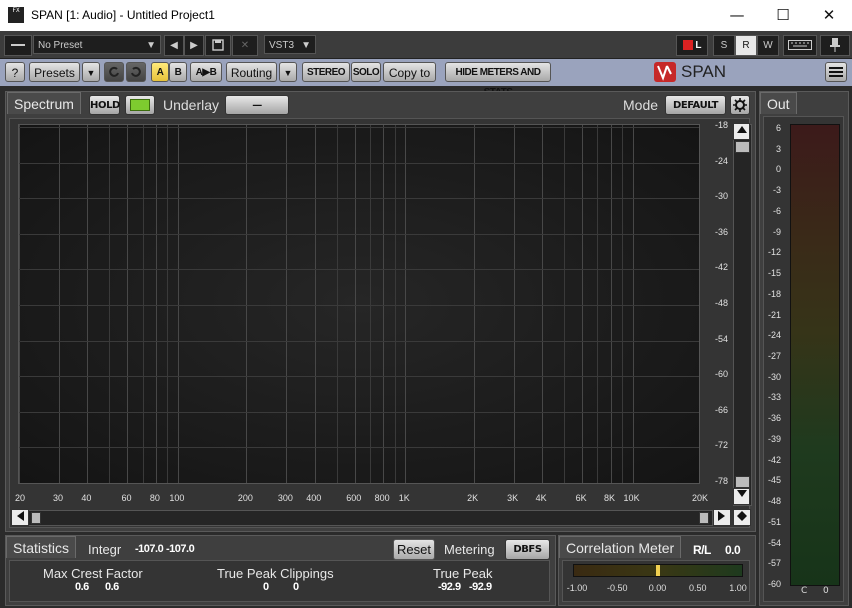  What do you see at coordinates (768, 45) in the screenshot?
I see `mode-w-button: W` at bounding box center [768, 45].